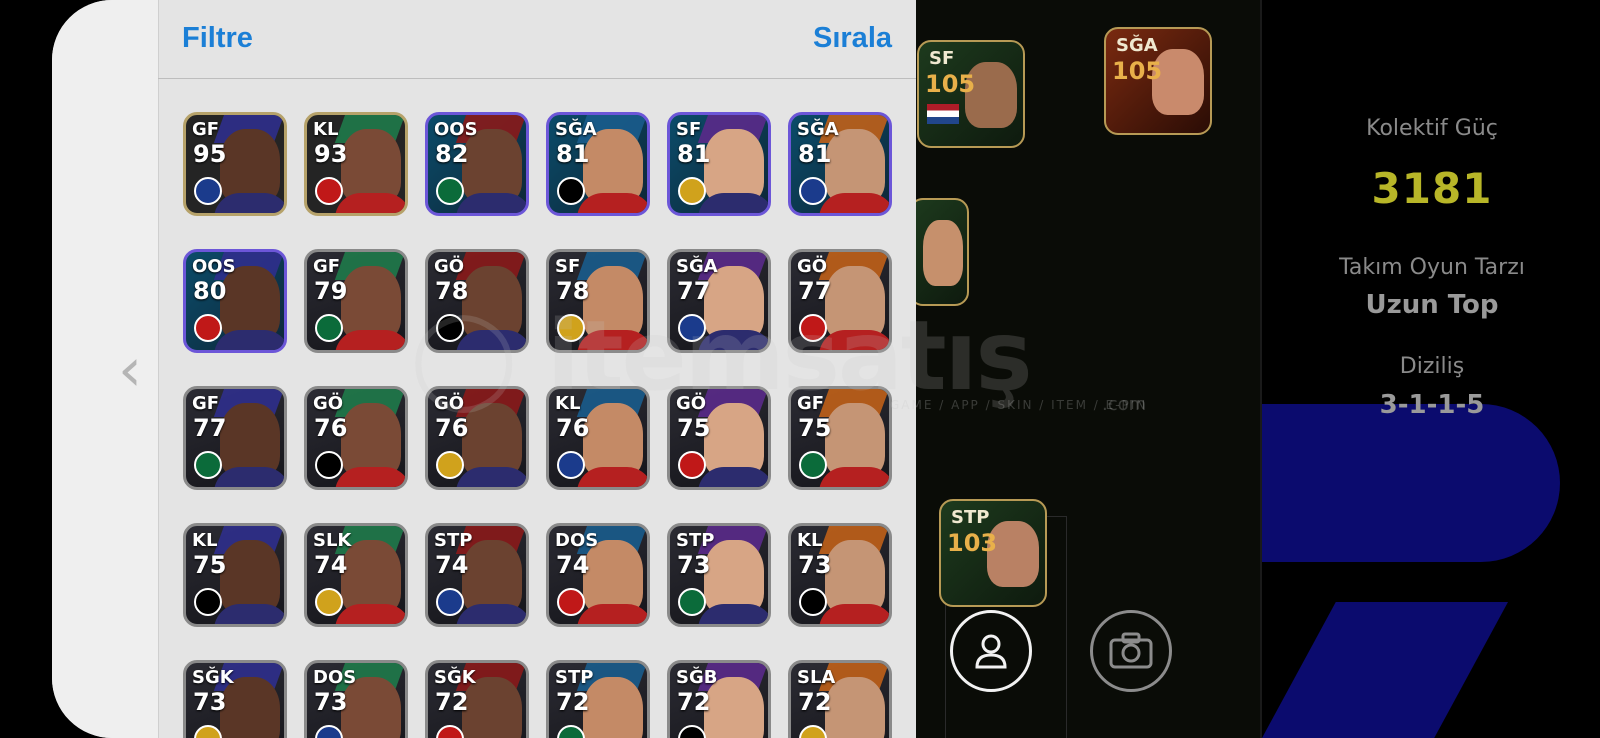 The height and width of the screenshot is (738, 1600). I want to click on field-player-card-partial, so click(942, 252).